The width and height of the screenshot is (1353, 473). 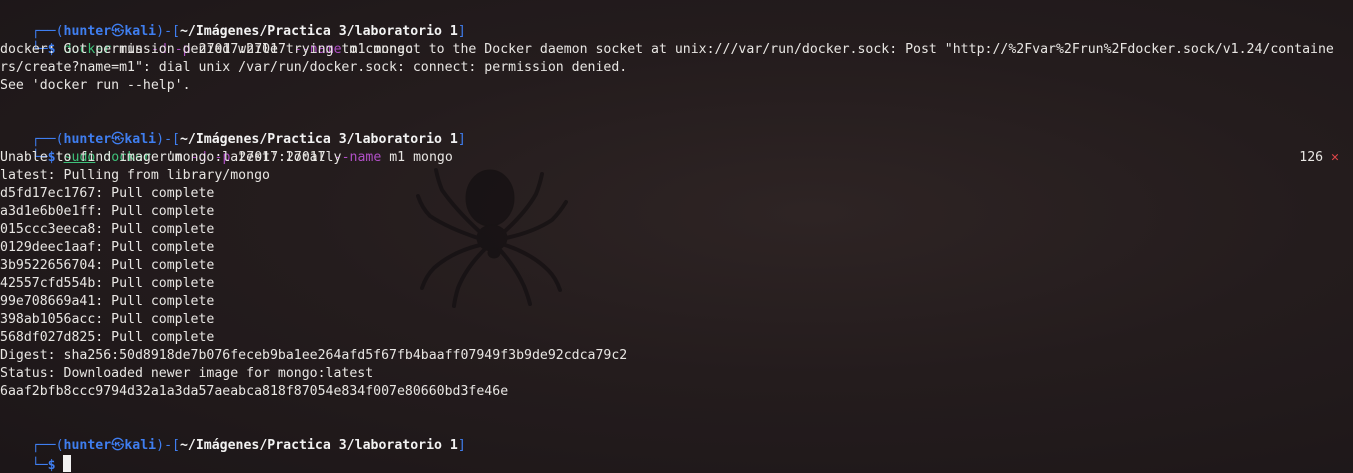 What do you see at coordinates (107, 229) in the screenshot?
I see `output-line: 015ccc3eeca8: Pull complete` at bounding box center [107, 229].